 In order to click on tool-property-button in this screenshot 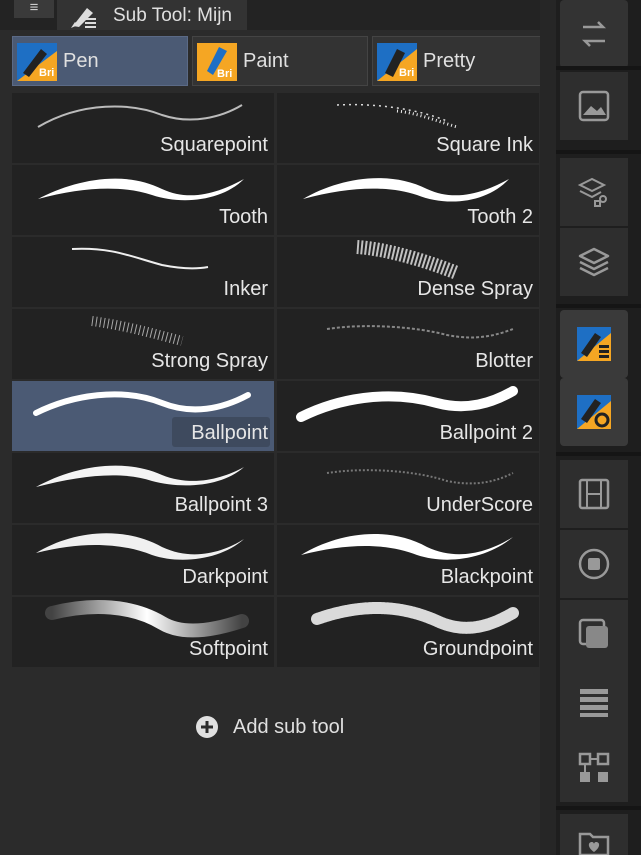, I will do `click(594, 412)`.